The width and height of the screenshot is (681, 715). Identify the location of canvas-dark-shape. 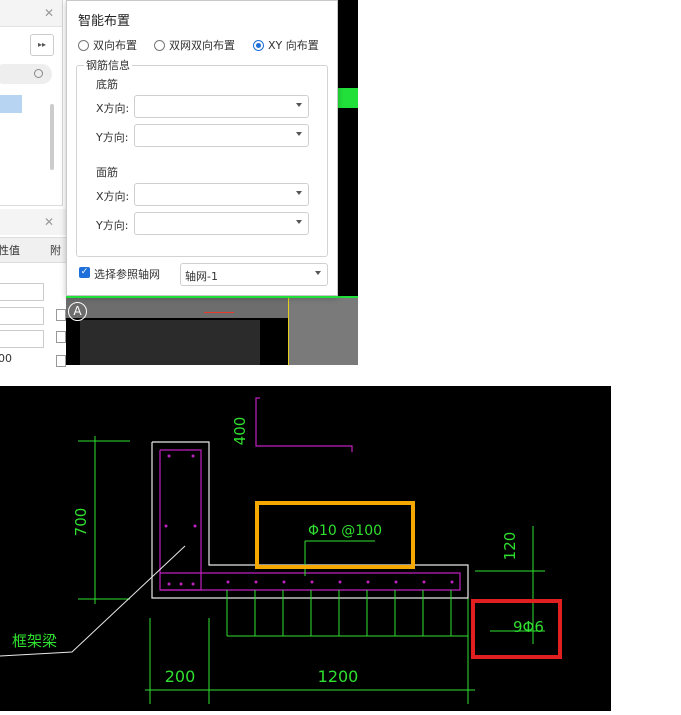
(170, 342).